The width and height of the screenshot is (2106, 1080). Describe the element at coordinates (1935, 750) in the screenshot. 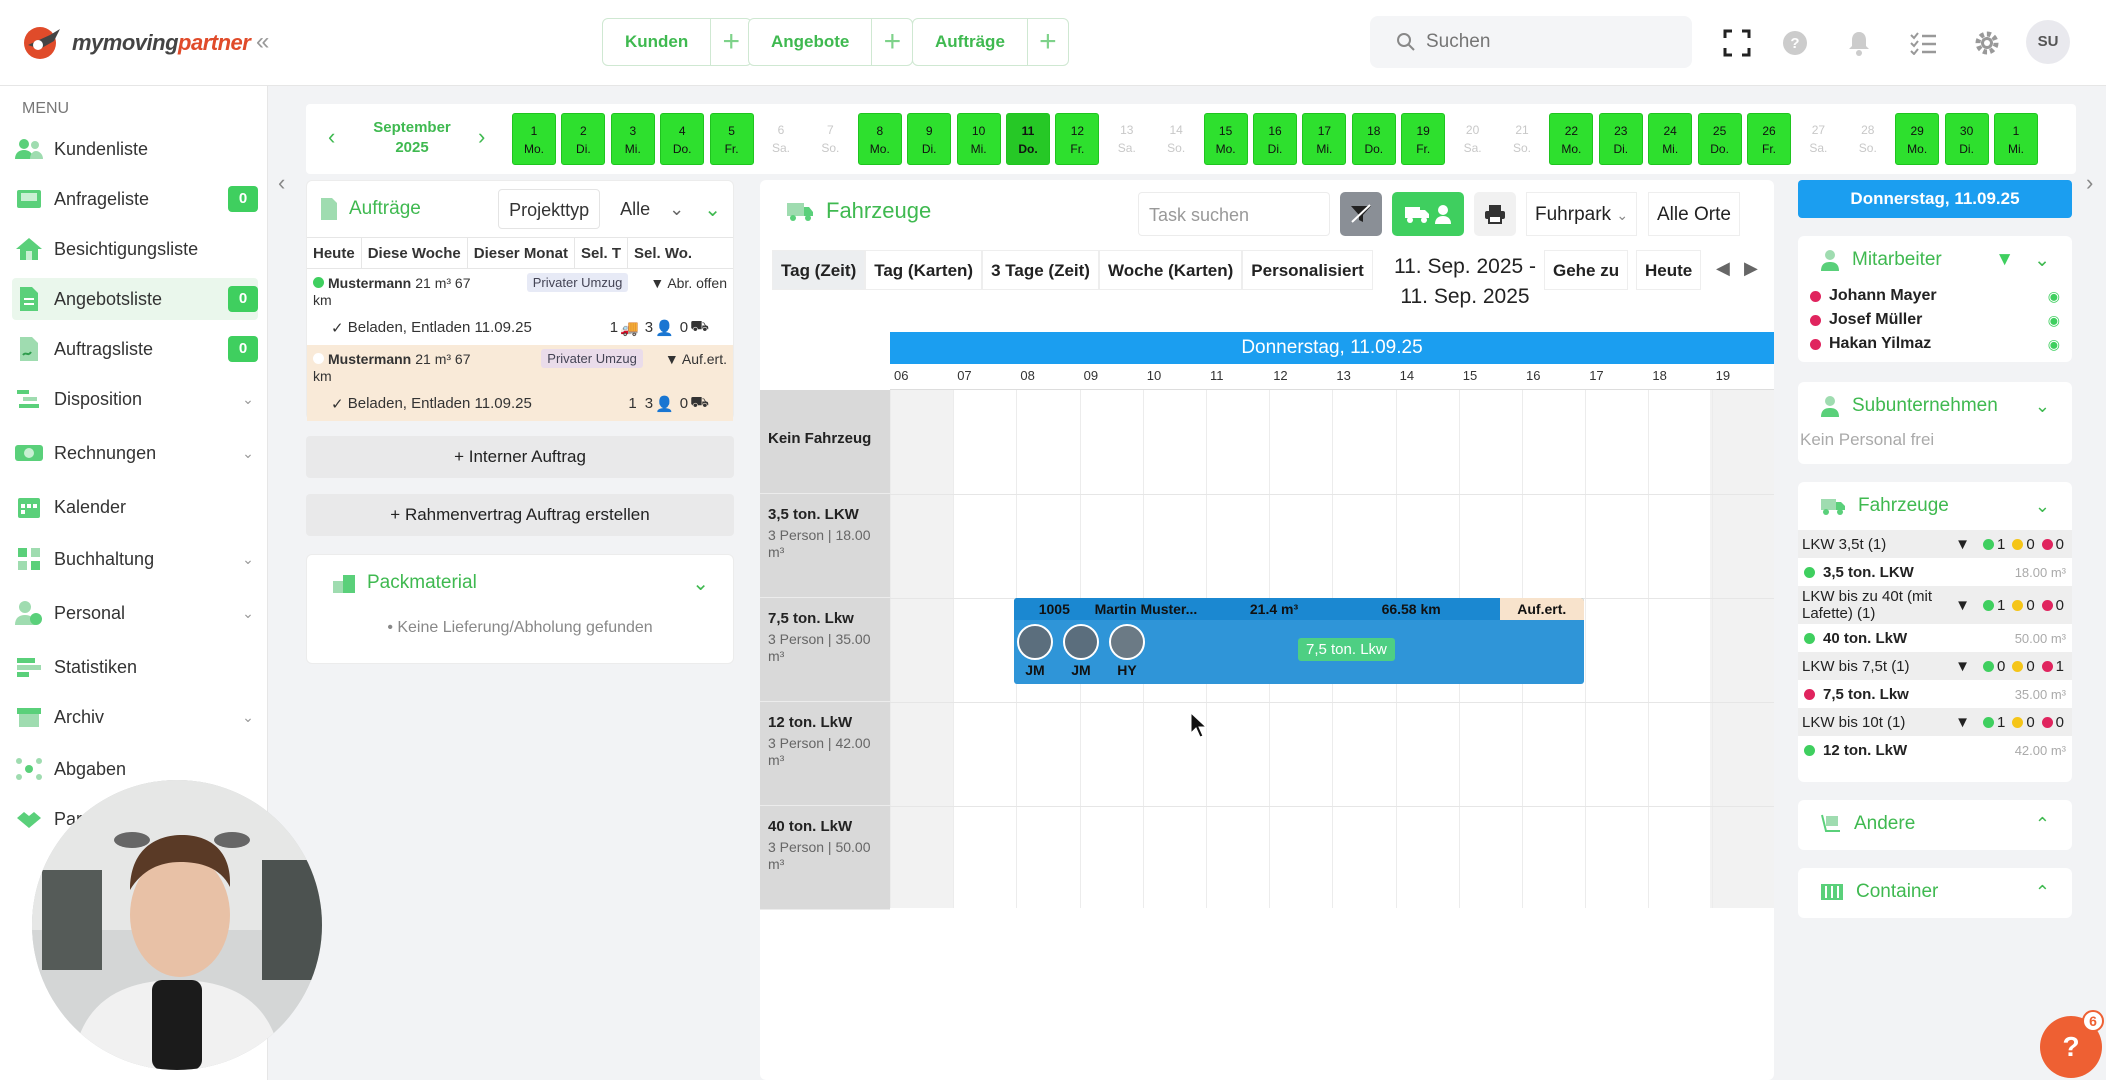

I see `vehicle-item: 12 ton. LkW 42.00 m³` at that location.